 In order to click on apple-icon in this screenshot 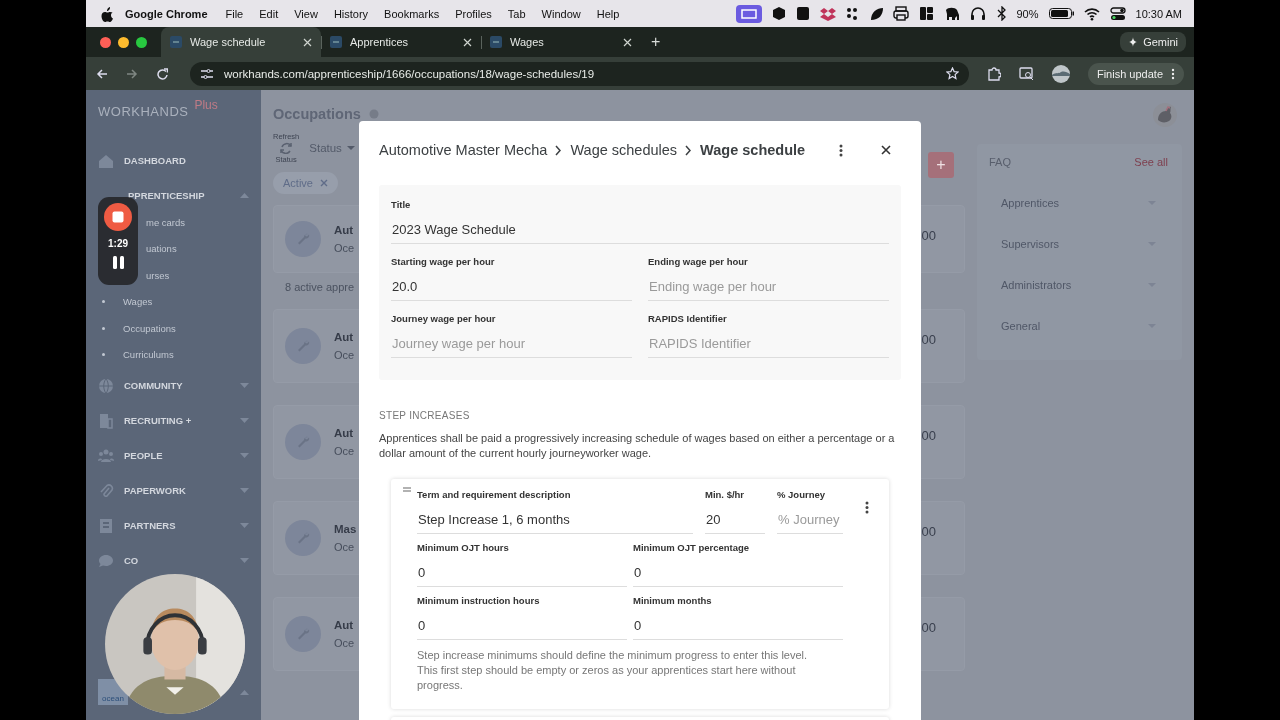, I will do `click(106, 13)`.